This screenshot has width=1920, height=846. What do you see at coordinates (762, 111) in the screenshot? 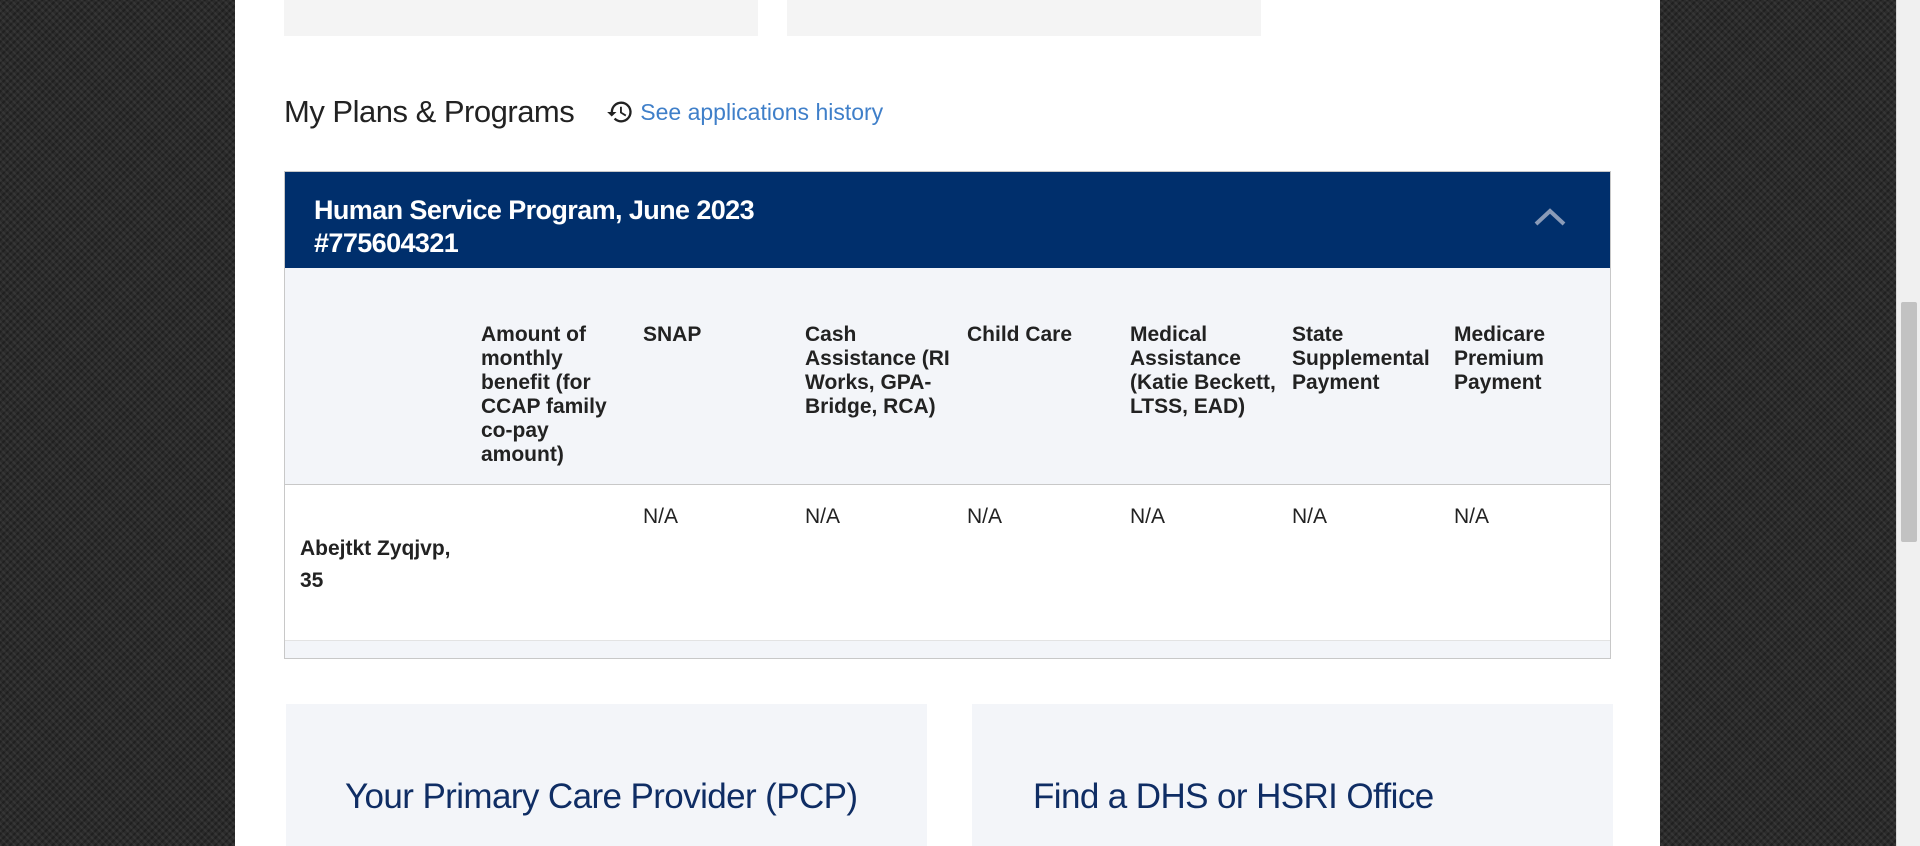
I see `history-link-label: See applications history` at bounding box center [762, 111].